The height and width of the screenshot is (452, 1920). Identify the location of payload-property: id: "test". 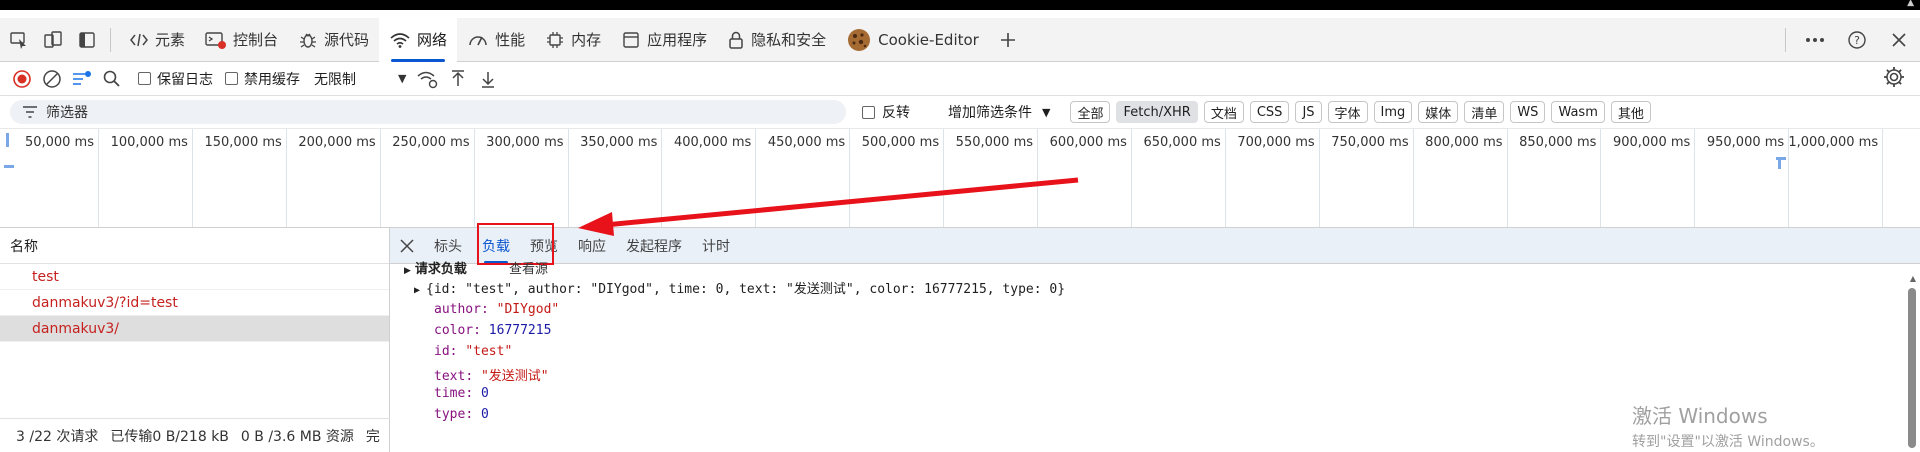
(473, 351).